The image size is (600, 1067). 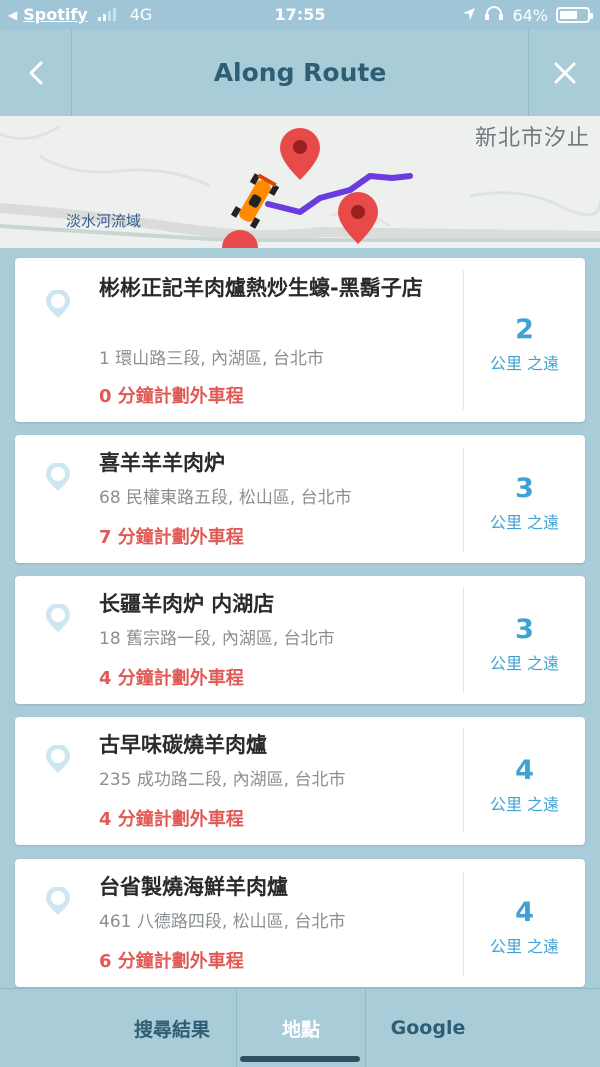 What do you see at coordinates (300, 15) in the screenshot?
I see `status-bar: ◀ Spotify 4G 17:55 64%` at bounding box center [300, 15].